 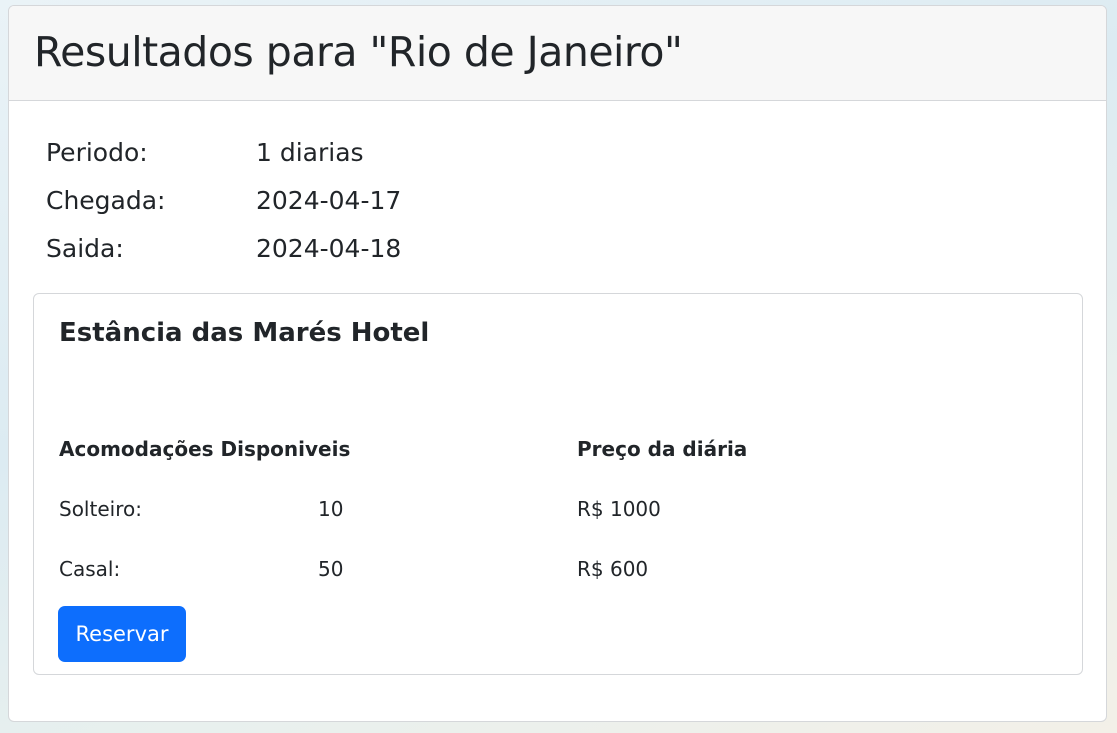 What do you see at coordinates (358, 52) in the screenshot?
I see `page-title: Resultados para "Rio de Janeiro"` at bounding box center [358, 52].